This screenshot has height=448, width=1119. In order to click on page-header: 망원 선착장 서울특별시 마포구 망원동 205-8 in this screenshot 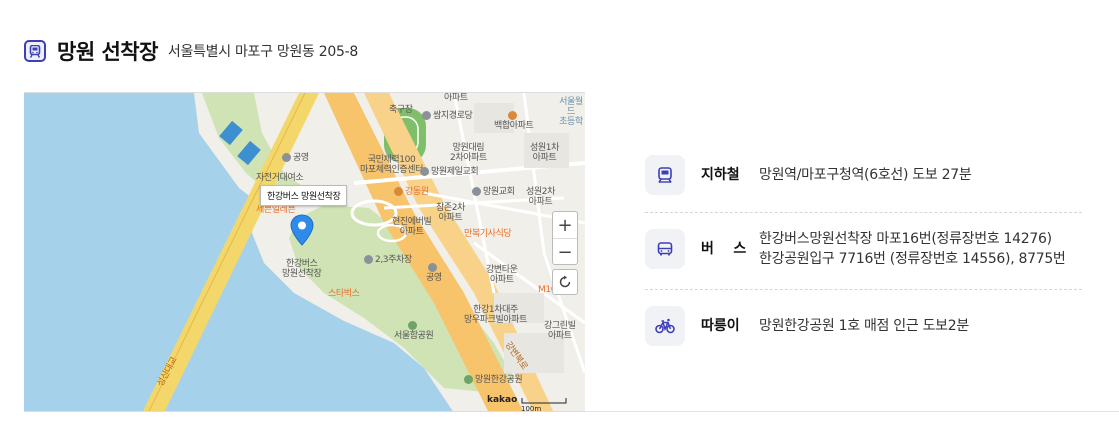, I will do `click(191, 51)`.